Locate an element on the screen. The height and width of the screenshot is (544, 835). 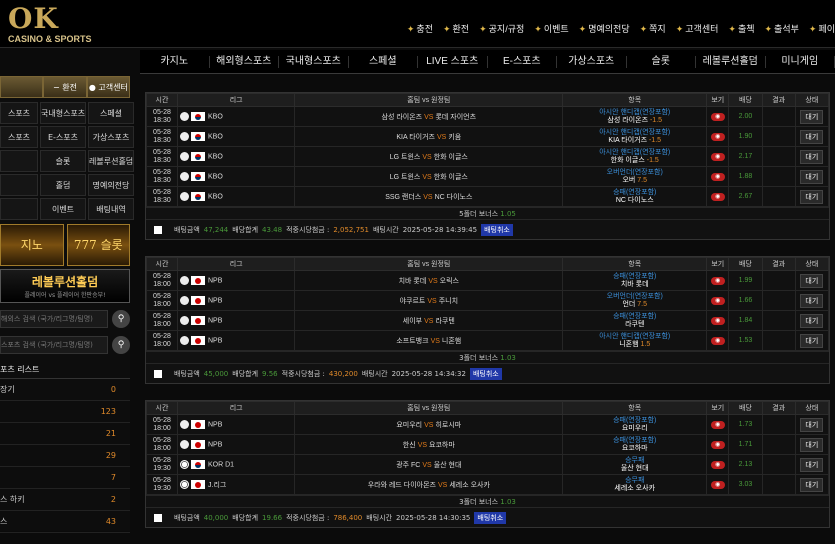
top-link: ✦출첵 is located at coordinates (741, 28).